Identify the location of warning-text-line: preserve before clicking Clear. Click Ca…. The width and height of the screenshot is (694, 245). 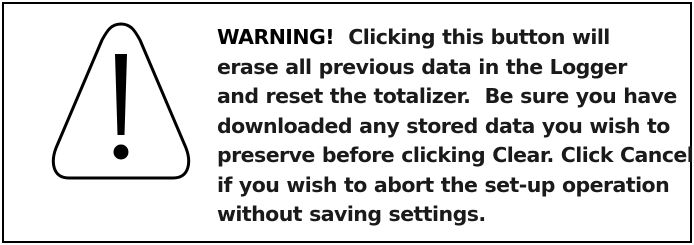
(455, 155).